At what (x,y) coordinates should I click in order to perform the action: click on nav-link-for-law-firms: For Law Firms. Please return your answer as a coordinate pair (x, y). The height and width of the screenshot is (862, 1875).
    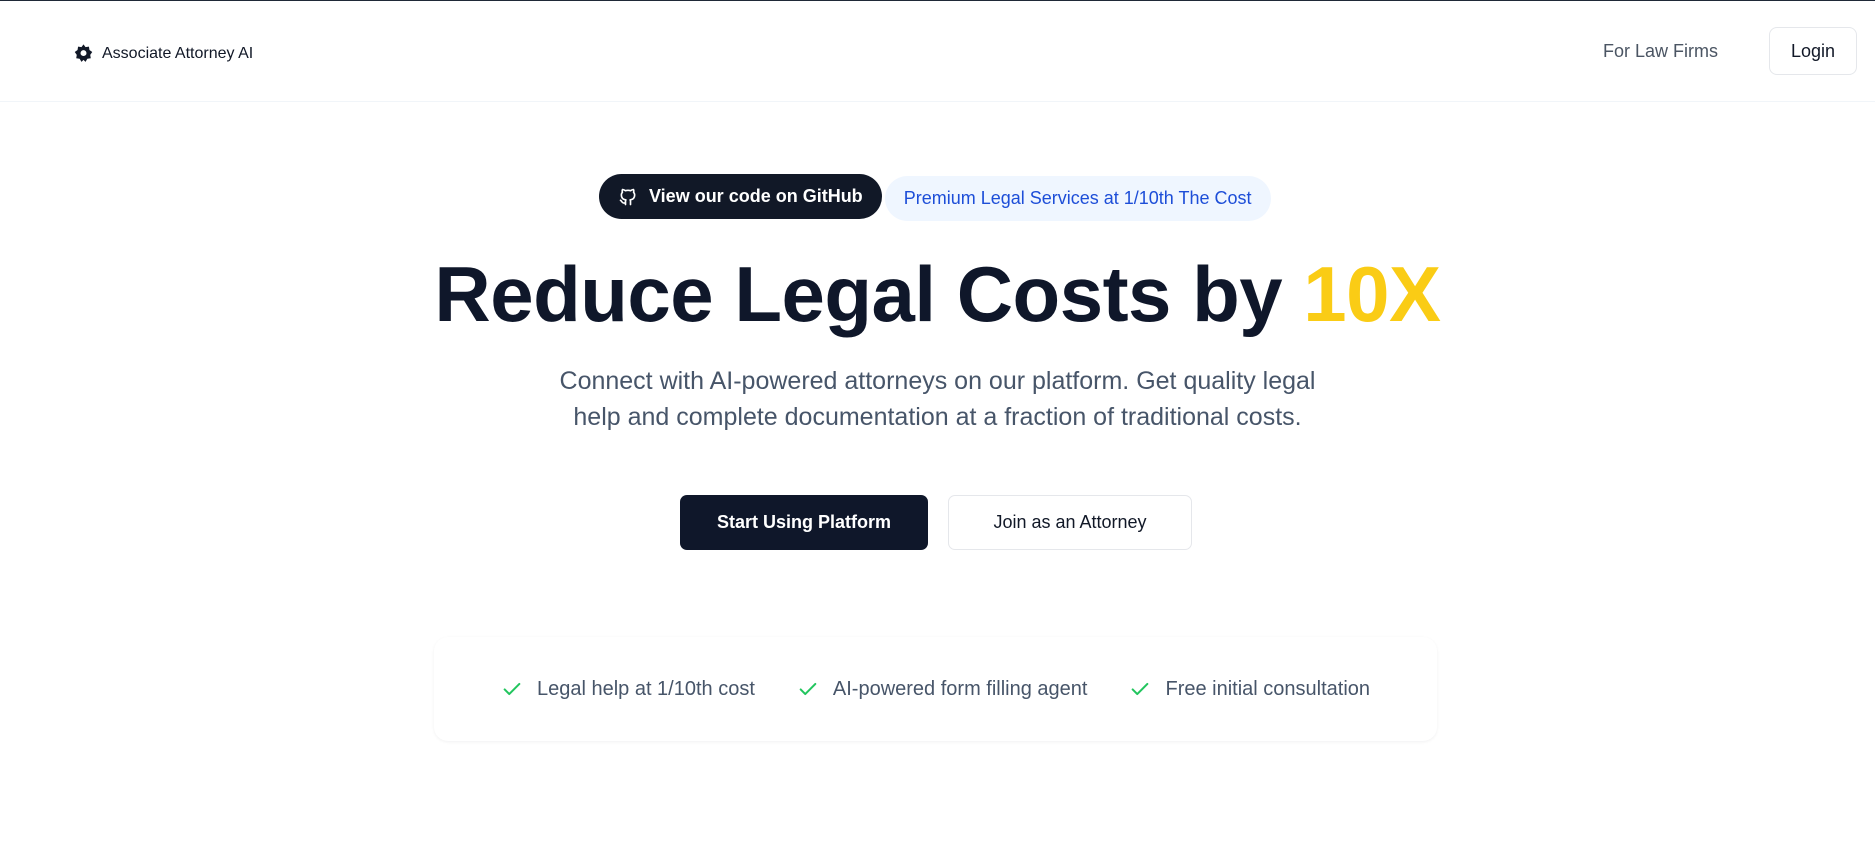
    Looking at the image, I should click on (1660, 51).